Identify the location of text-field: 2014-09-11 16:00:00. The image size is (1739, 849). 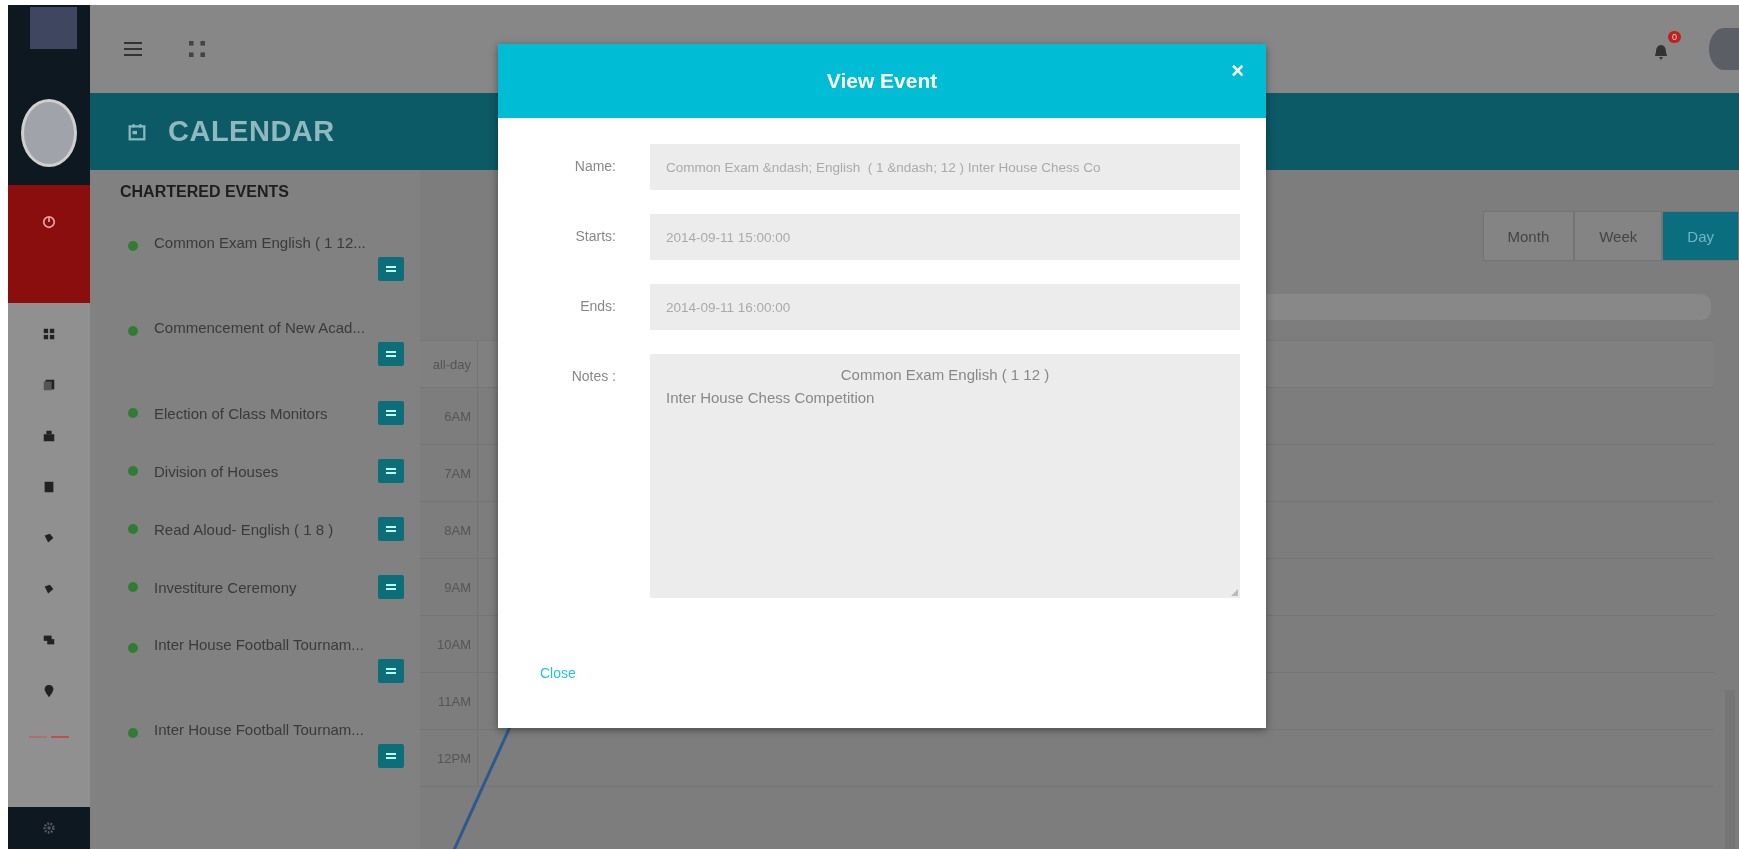
(945, 307).